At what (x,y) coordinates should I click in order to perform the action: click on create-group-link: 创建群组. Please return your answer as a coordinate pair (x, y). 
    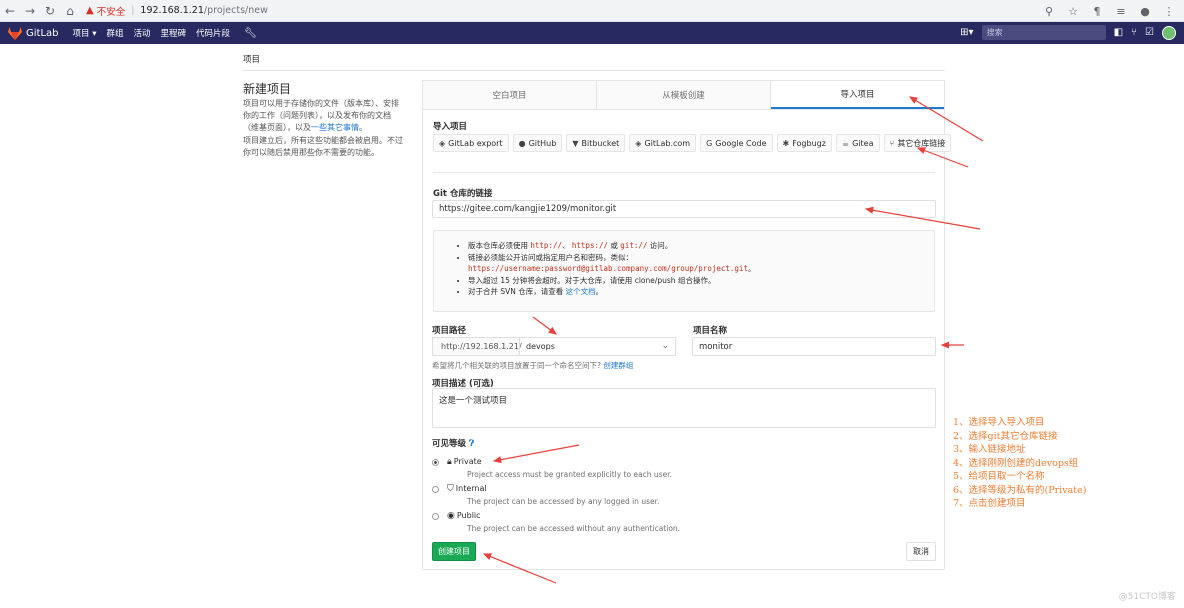
    Looking at the image, I should click on (618, 365).